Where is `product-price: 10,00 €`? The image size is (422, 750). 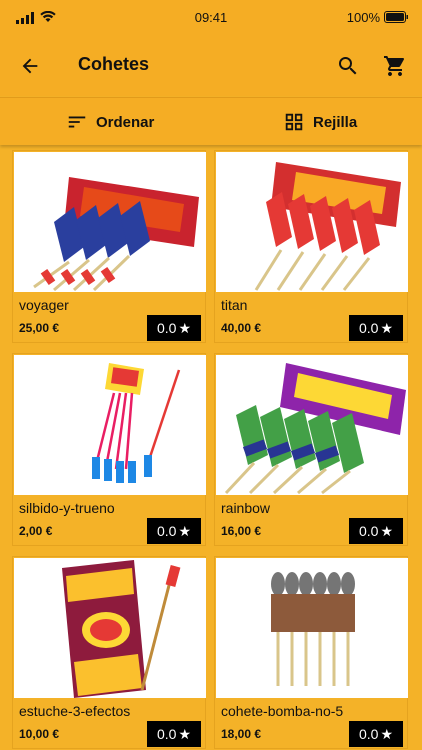 product-price: 10,00 € is located at coordinates (39, 734).